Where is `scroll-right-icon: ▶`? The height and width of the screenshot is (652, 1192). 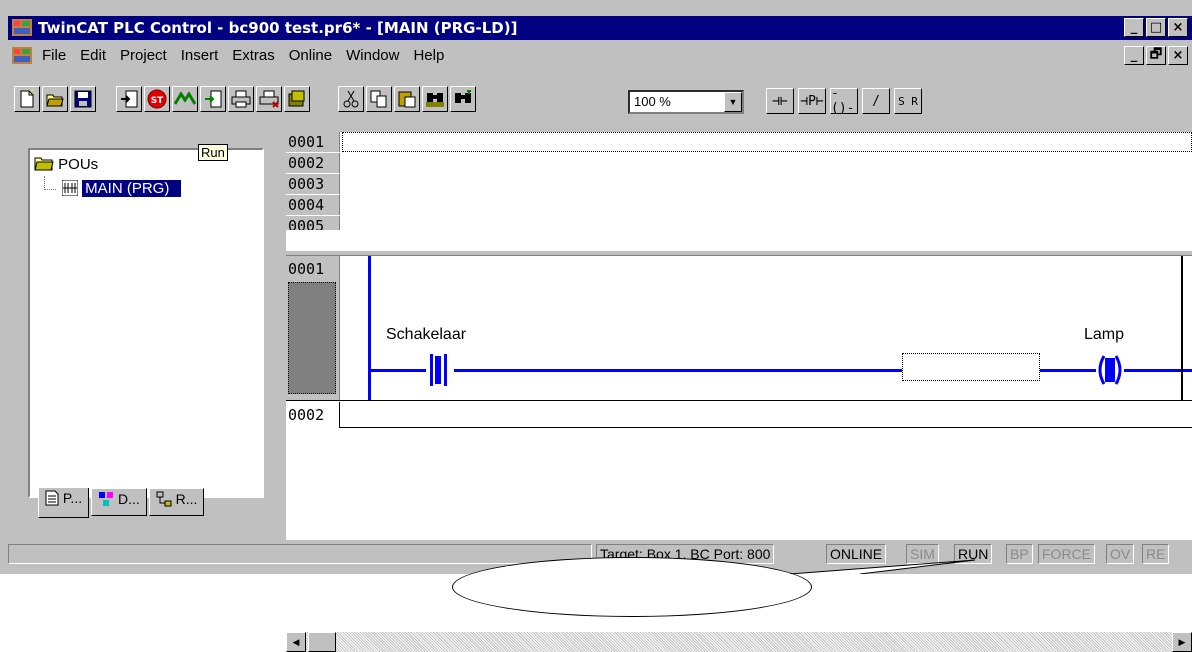 scroll-right-icon: ▶ is located at coordinates (1182, 642).